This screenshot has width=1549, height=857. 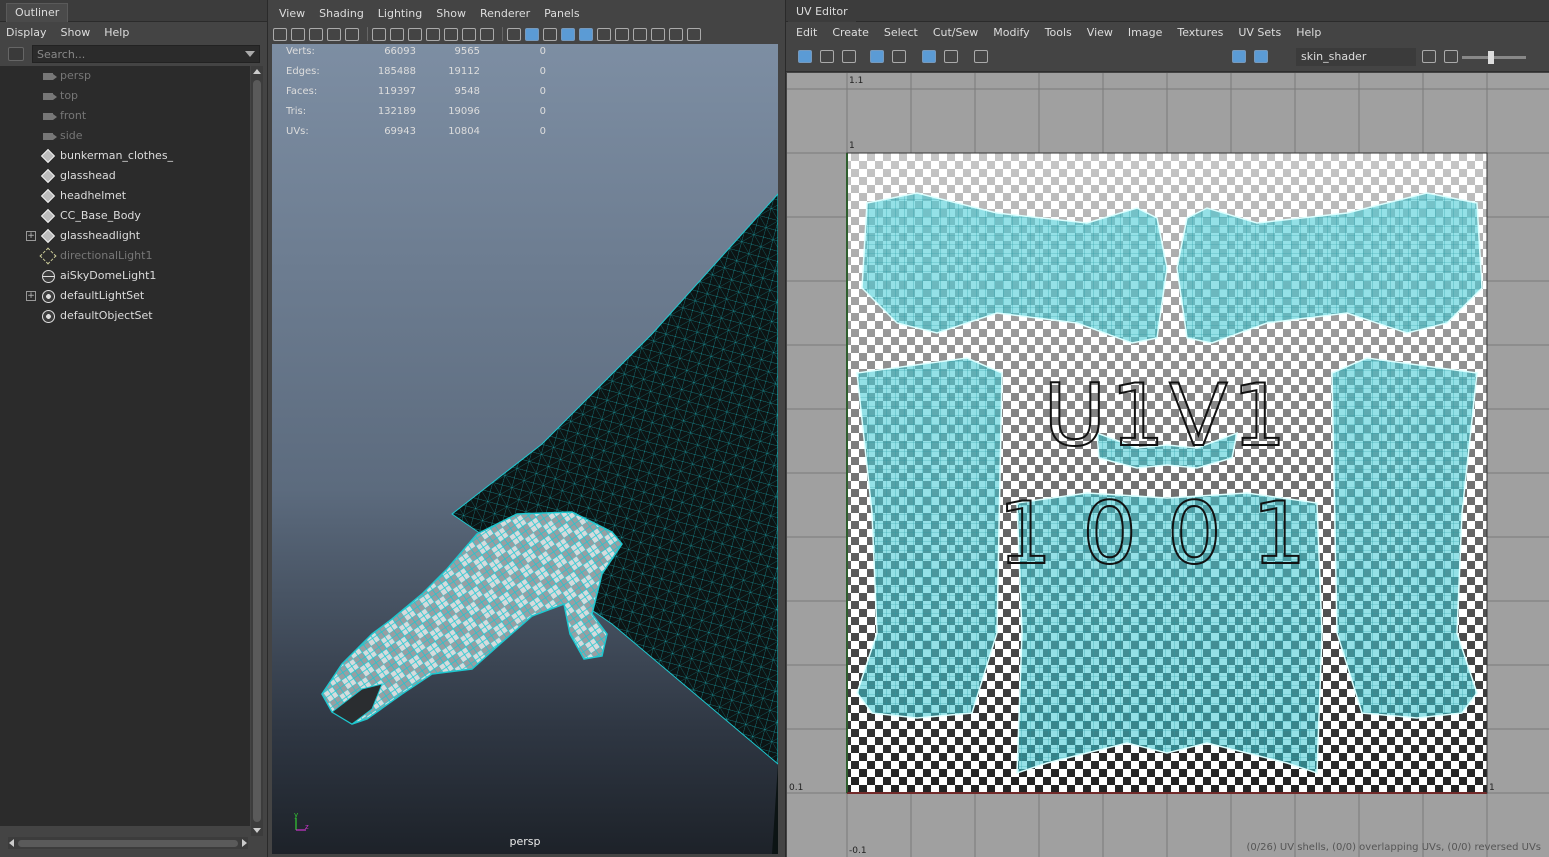 What do you see at coordinates (244, 843) in the screenshot?
I see `scroll-right-icon` at bounding box center [244, 843].